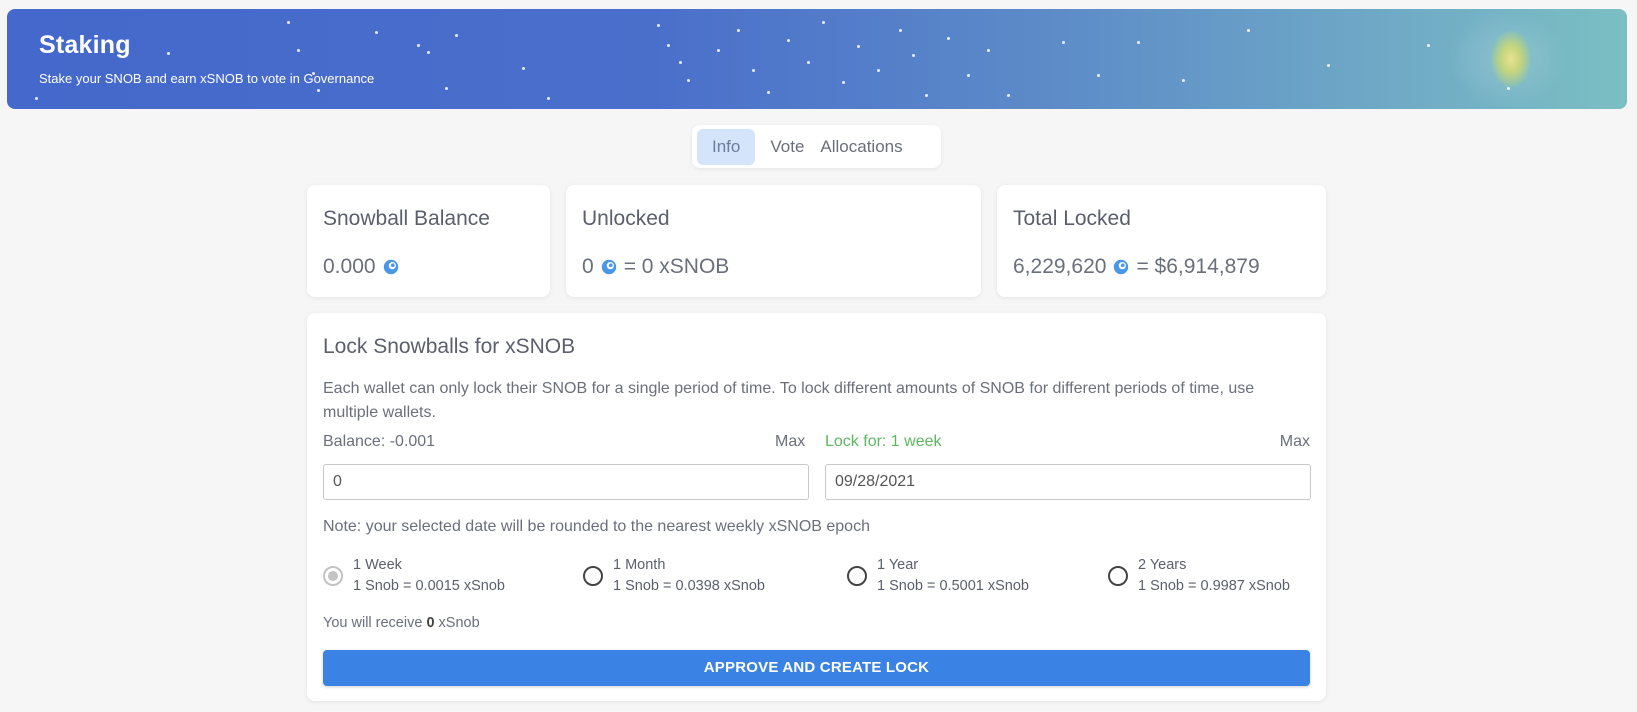 This screenshot has width=1637, height=712. What do you see at coordinates (1161, 241) in the screenshot?
I see `total-locked-card: Total Locked 6,229,620 = $6,914,879` at bounding box center [1161, 241].